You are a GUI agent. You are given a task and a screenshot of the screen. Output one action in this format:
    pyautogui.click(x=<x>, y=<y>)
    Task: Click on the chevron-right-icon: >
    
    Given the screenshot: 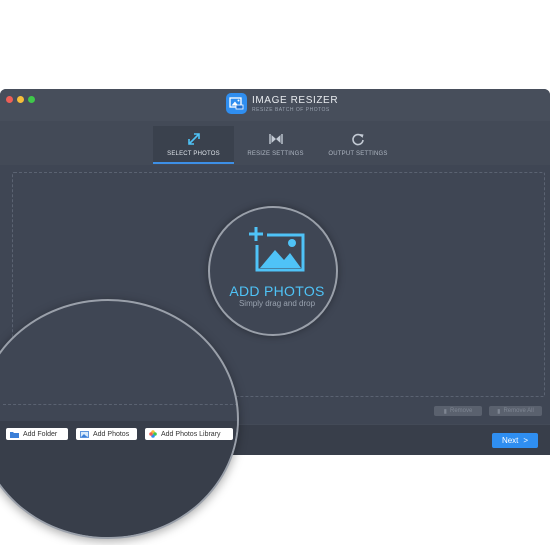 What is the action you would take?
    pyautogui.click(x=526, y=440)
    